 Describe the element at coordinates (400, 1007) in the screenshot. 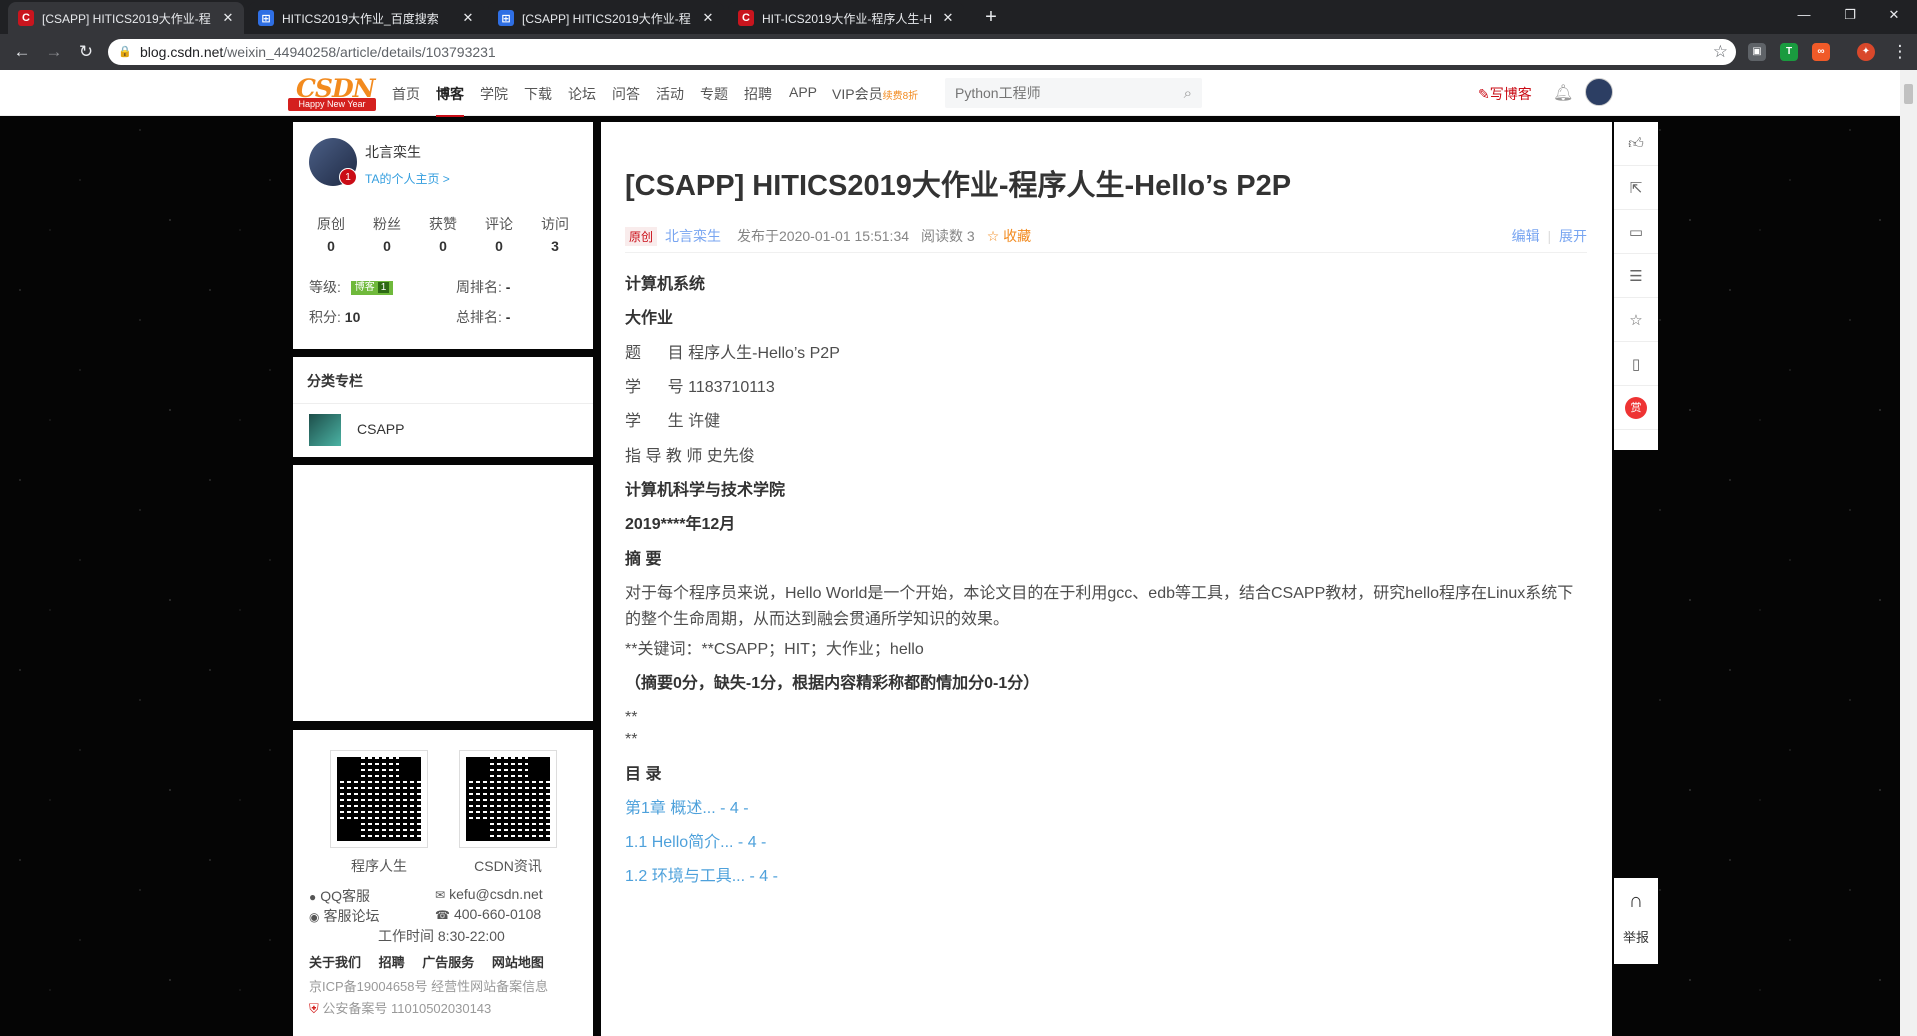

I see `police-record: ⛨ 公安备案号 11010502030143` at that location.